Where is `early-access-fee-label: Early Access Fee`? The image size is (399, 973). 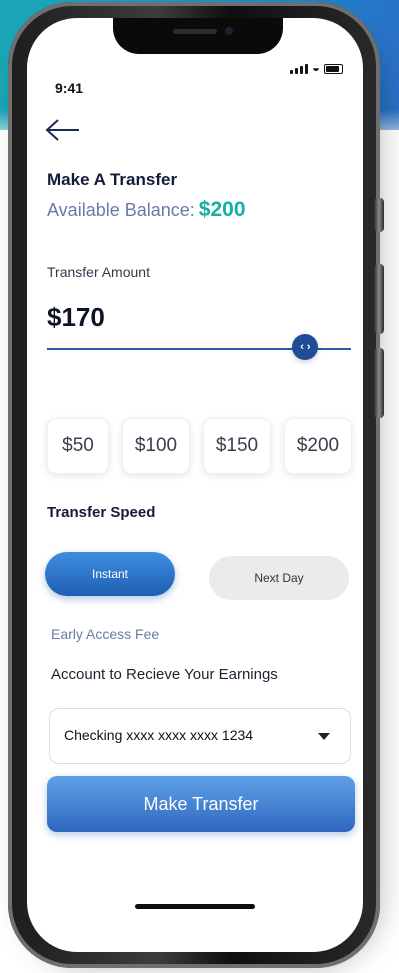
early-access-fee-label: Early Access Fee is located at coordinates (105, 634).